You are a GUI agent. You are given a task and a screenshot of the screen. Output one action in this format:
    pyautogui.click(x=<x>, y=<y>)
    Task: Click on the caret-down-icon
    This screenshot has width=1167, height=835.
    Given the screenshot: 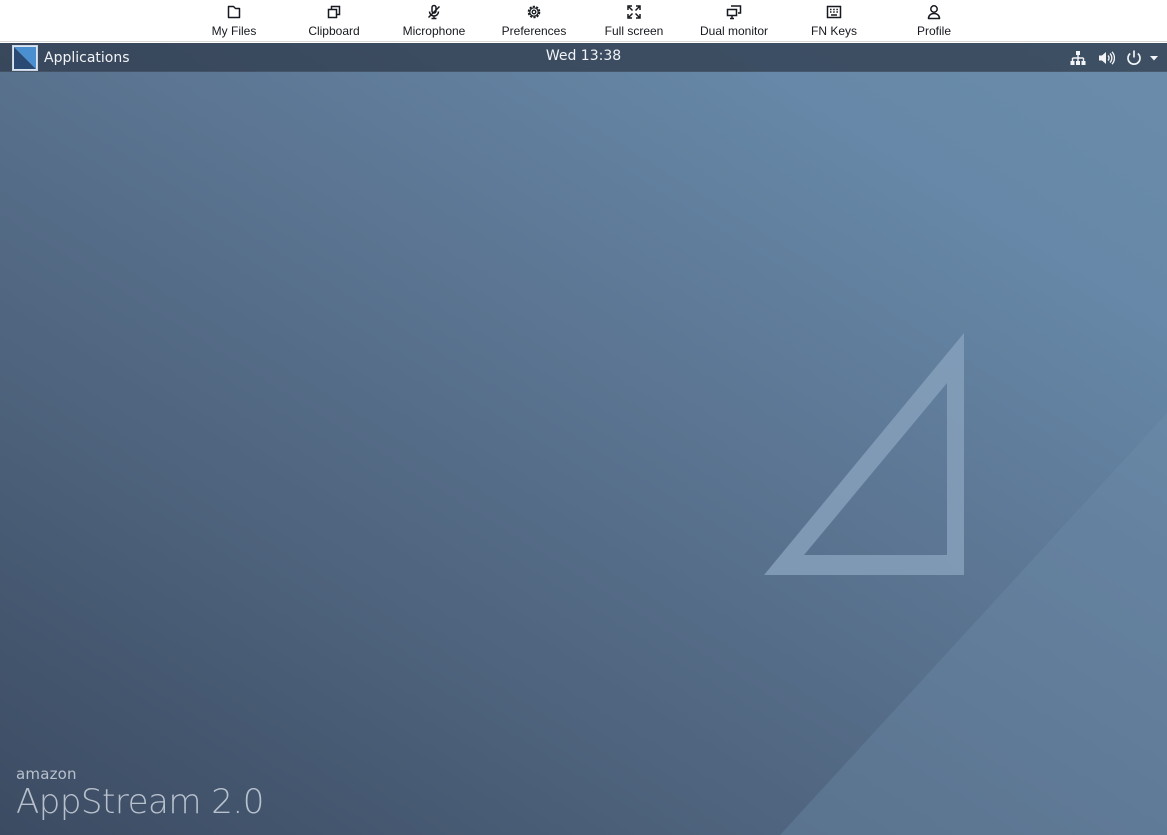 What is the action you would take?
    pyautogui.click(x=1154, y=58)
    